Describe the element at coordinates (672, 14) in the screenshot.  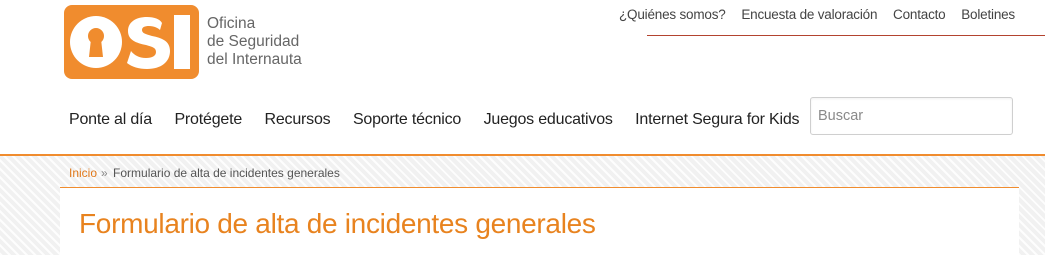
I see `link-quienes-somos: ¿Quiénes somos?` at that location.